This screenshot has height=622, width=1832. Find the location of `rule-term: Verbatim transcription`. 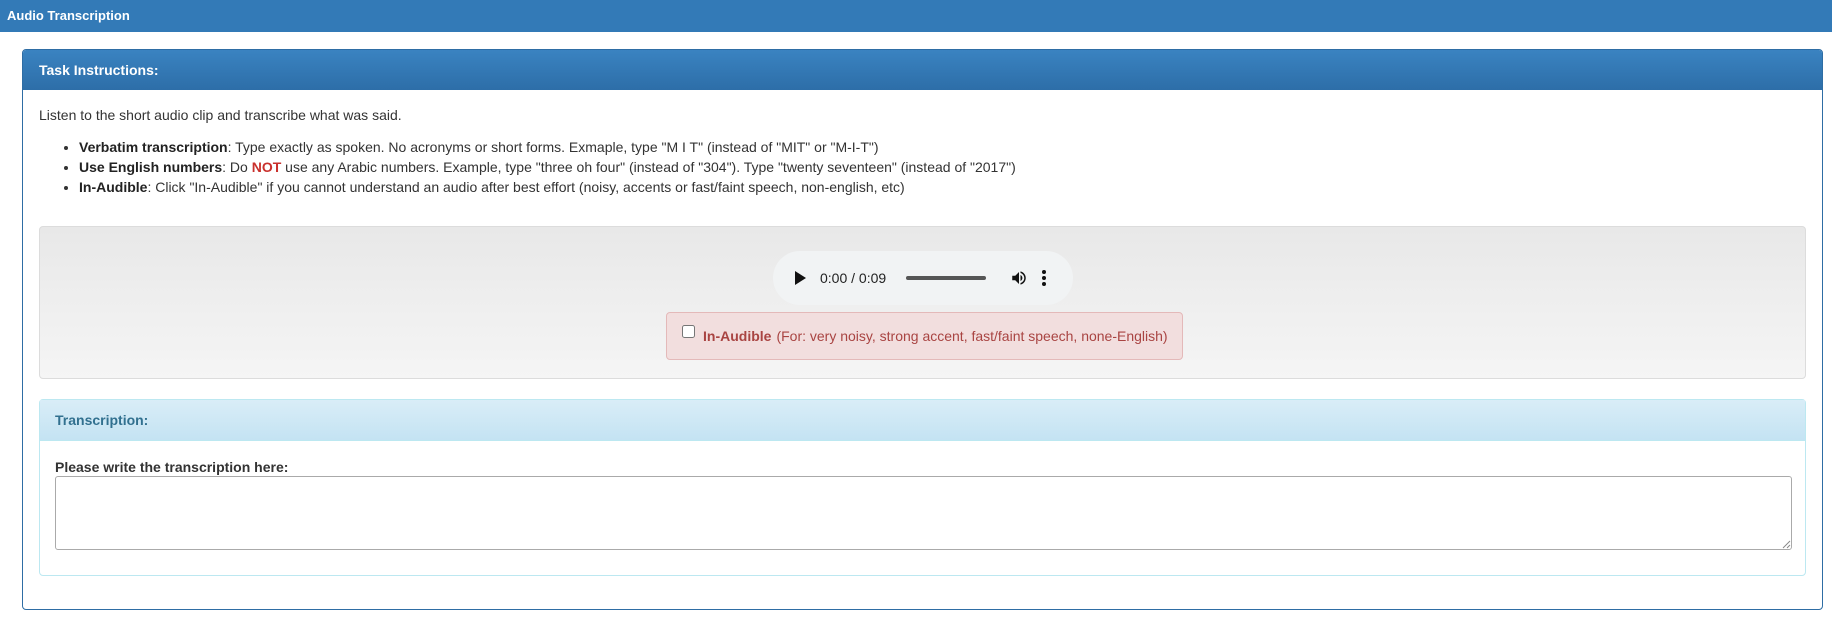

rule-term: Verbatim transcription is located at coordinates (153, 147).